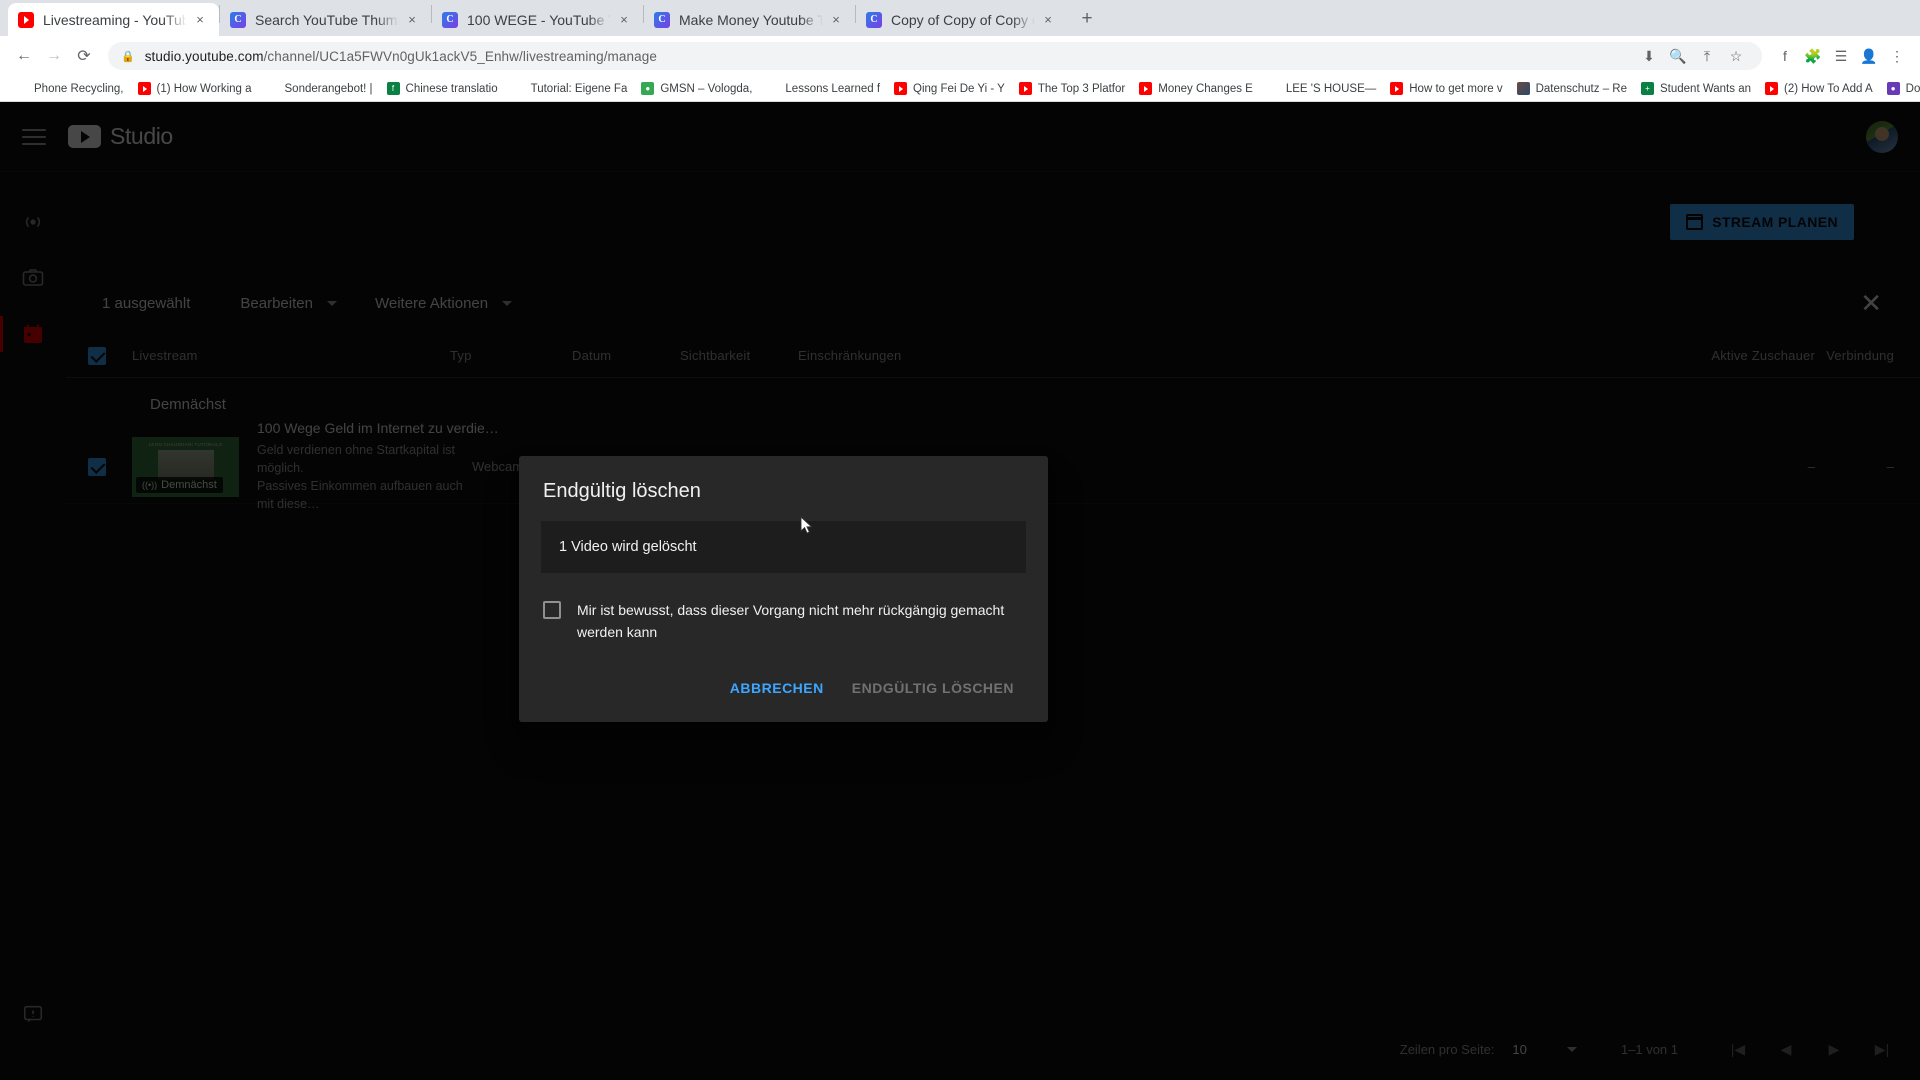  Describe the element at coordinates (1456, 88) in the screenshot. I see `bookmark-label: How to get more v` at that location.